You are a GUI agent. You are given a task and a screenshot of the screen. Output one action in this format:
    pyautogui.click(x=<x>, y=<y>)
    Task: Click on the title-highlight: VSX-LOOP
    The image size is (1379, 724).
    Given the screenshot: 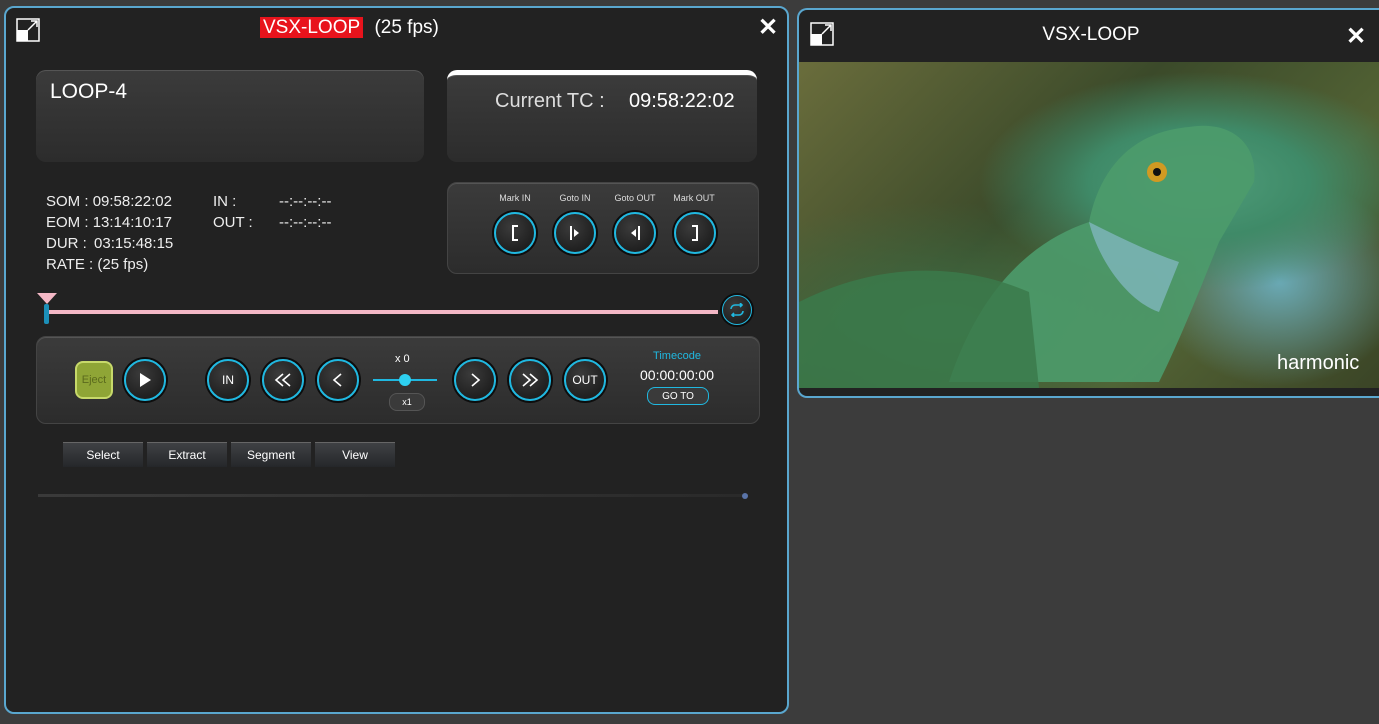 What is the action you would take?
    pyautogui.click(x=312, y=27)
    